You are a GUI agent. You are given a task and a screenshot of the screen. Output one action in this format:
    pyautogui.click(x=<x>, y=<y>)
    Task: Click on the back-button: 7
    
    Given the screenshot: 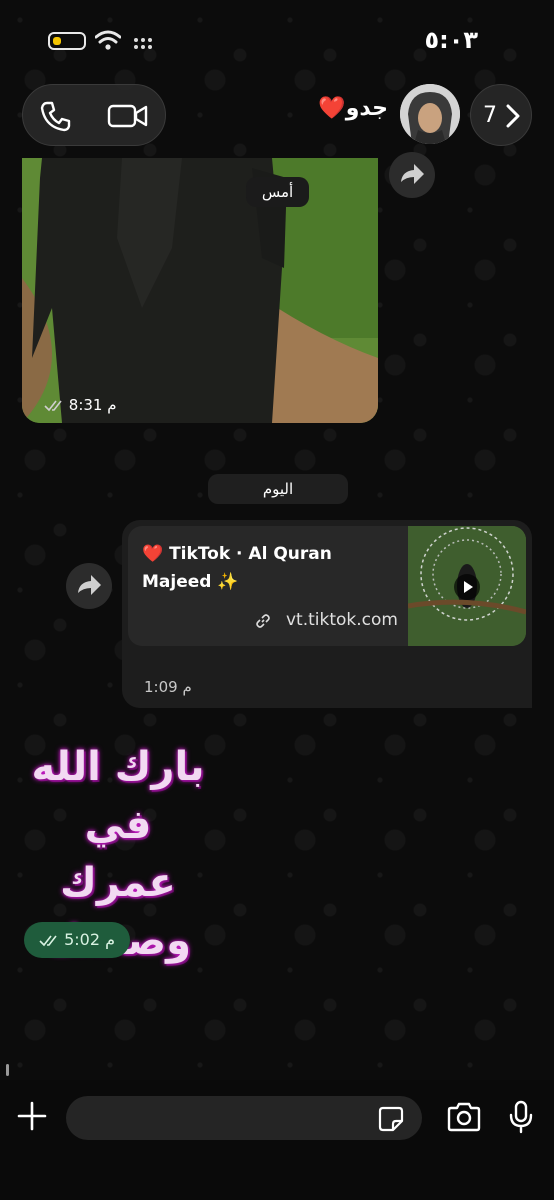 What is the action you would take?
    pyautogui.click(x=501, y=115)
    